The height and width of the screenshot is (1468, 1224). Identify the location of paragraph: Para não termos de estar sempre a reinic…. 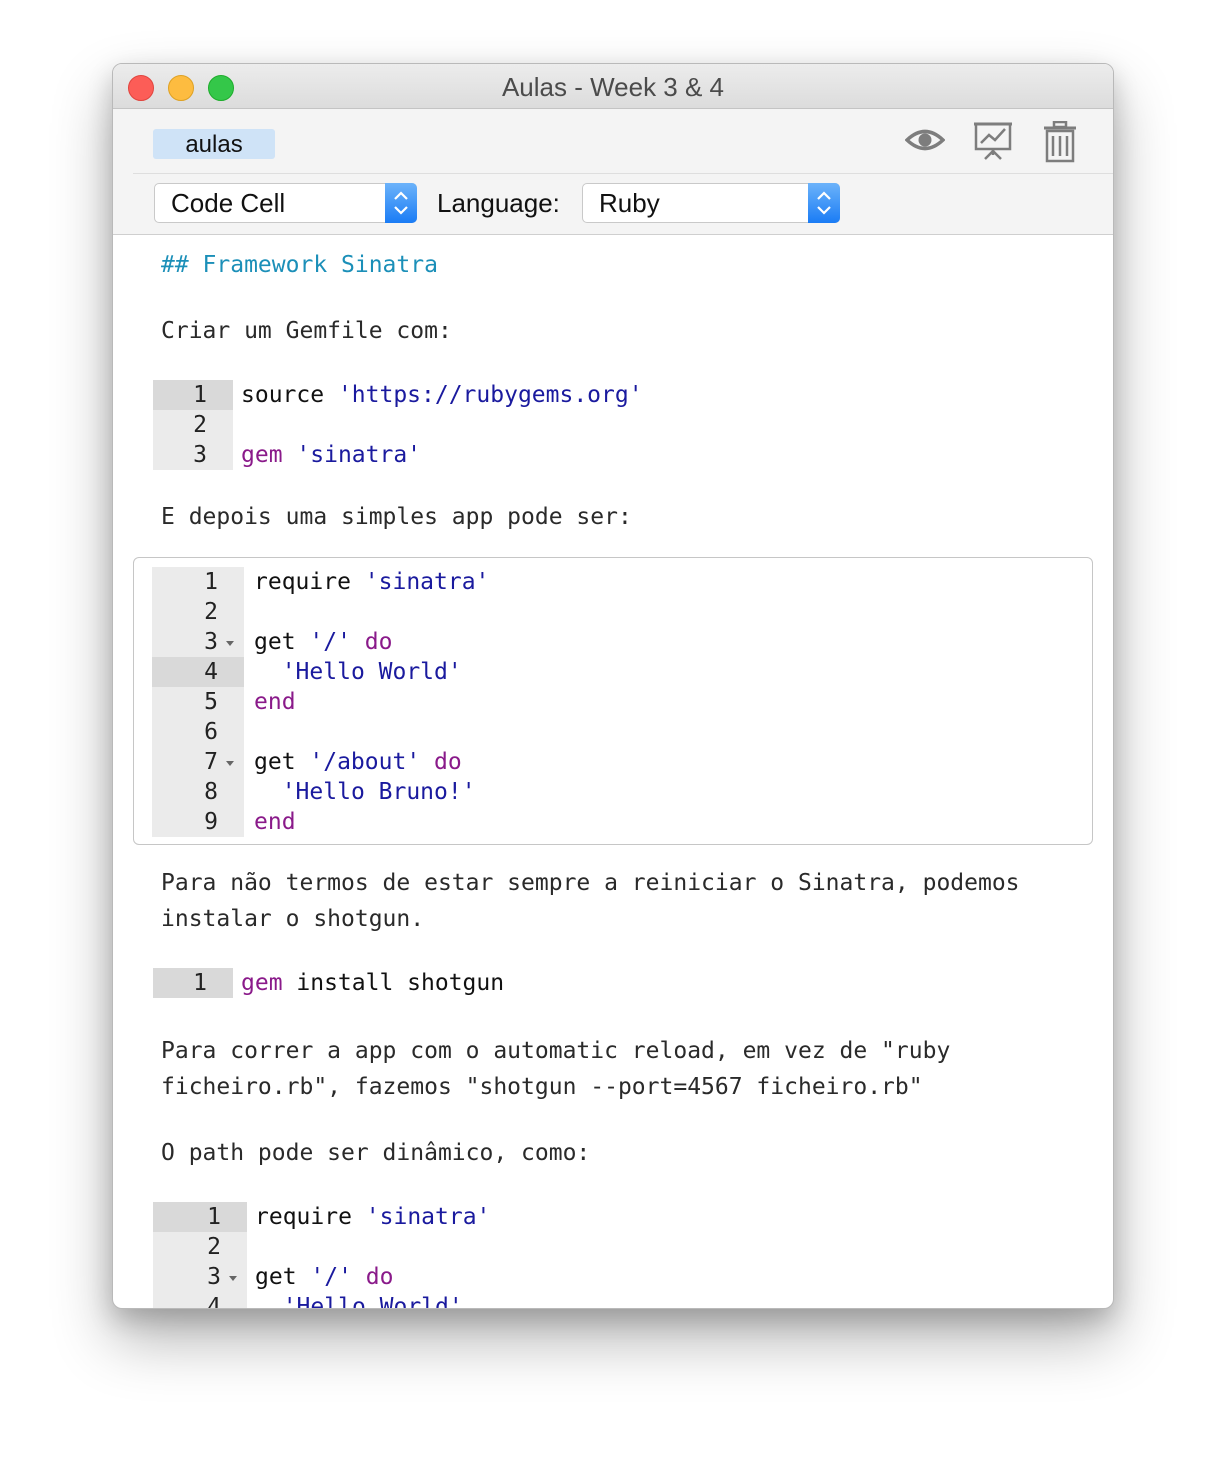
(590, 901).